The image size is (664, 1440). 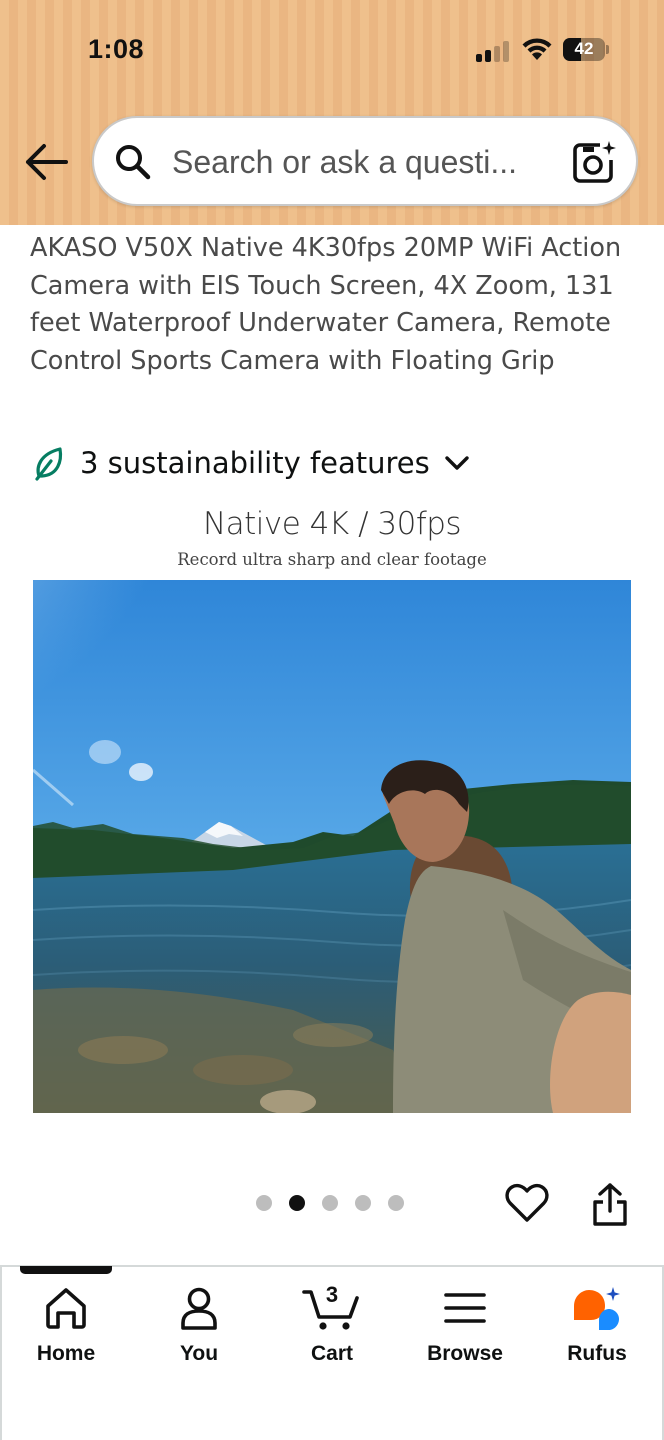 I want to click on search-bar, so click(x=365, y=161).